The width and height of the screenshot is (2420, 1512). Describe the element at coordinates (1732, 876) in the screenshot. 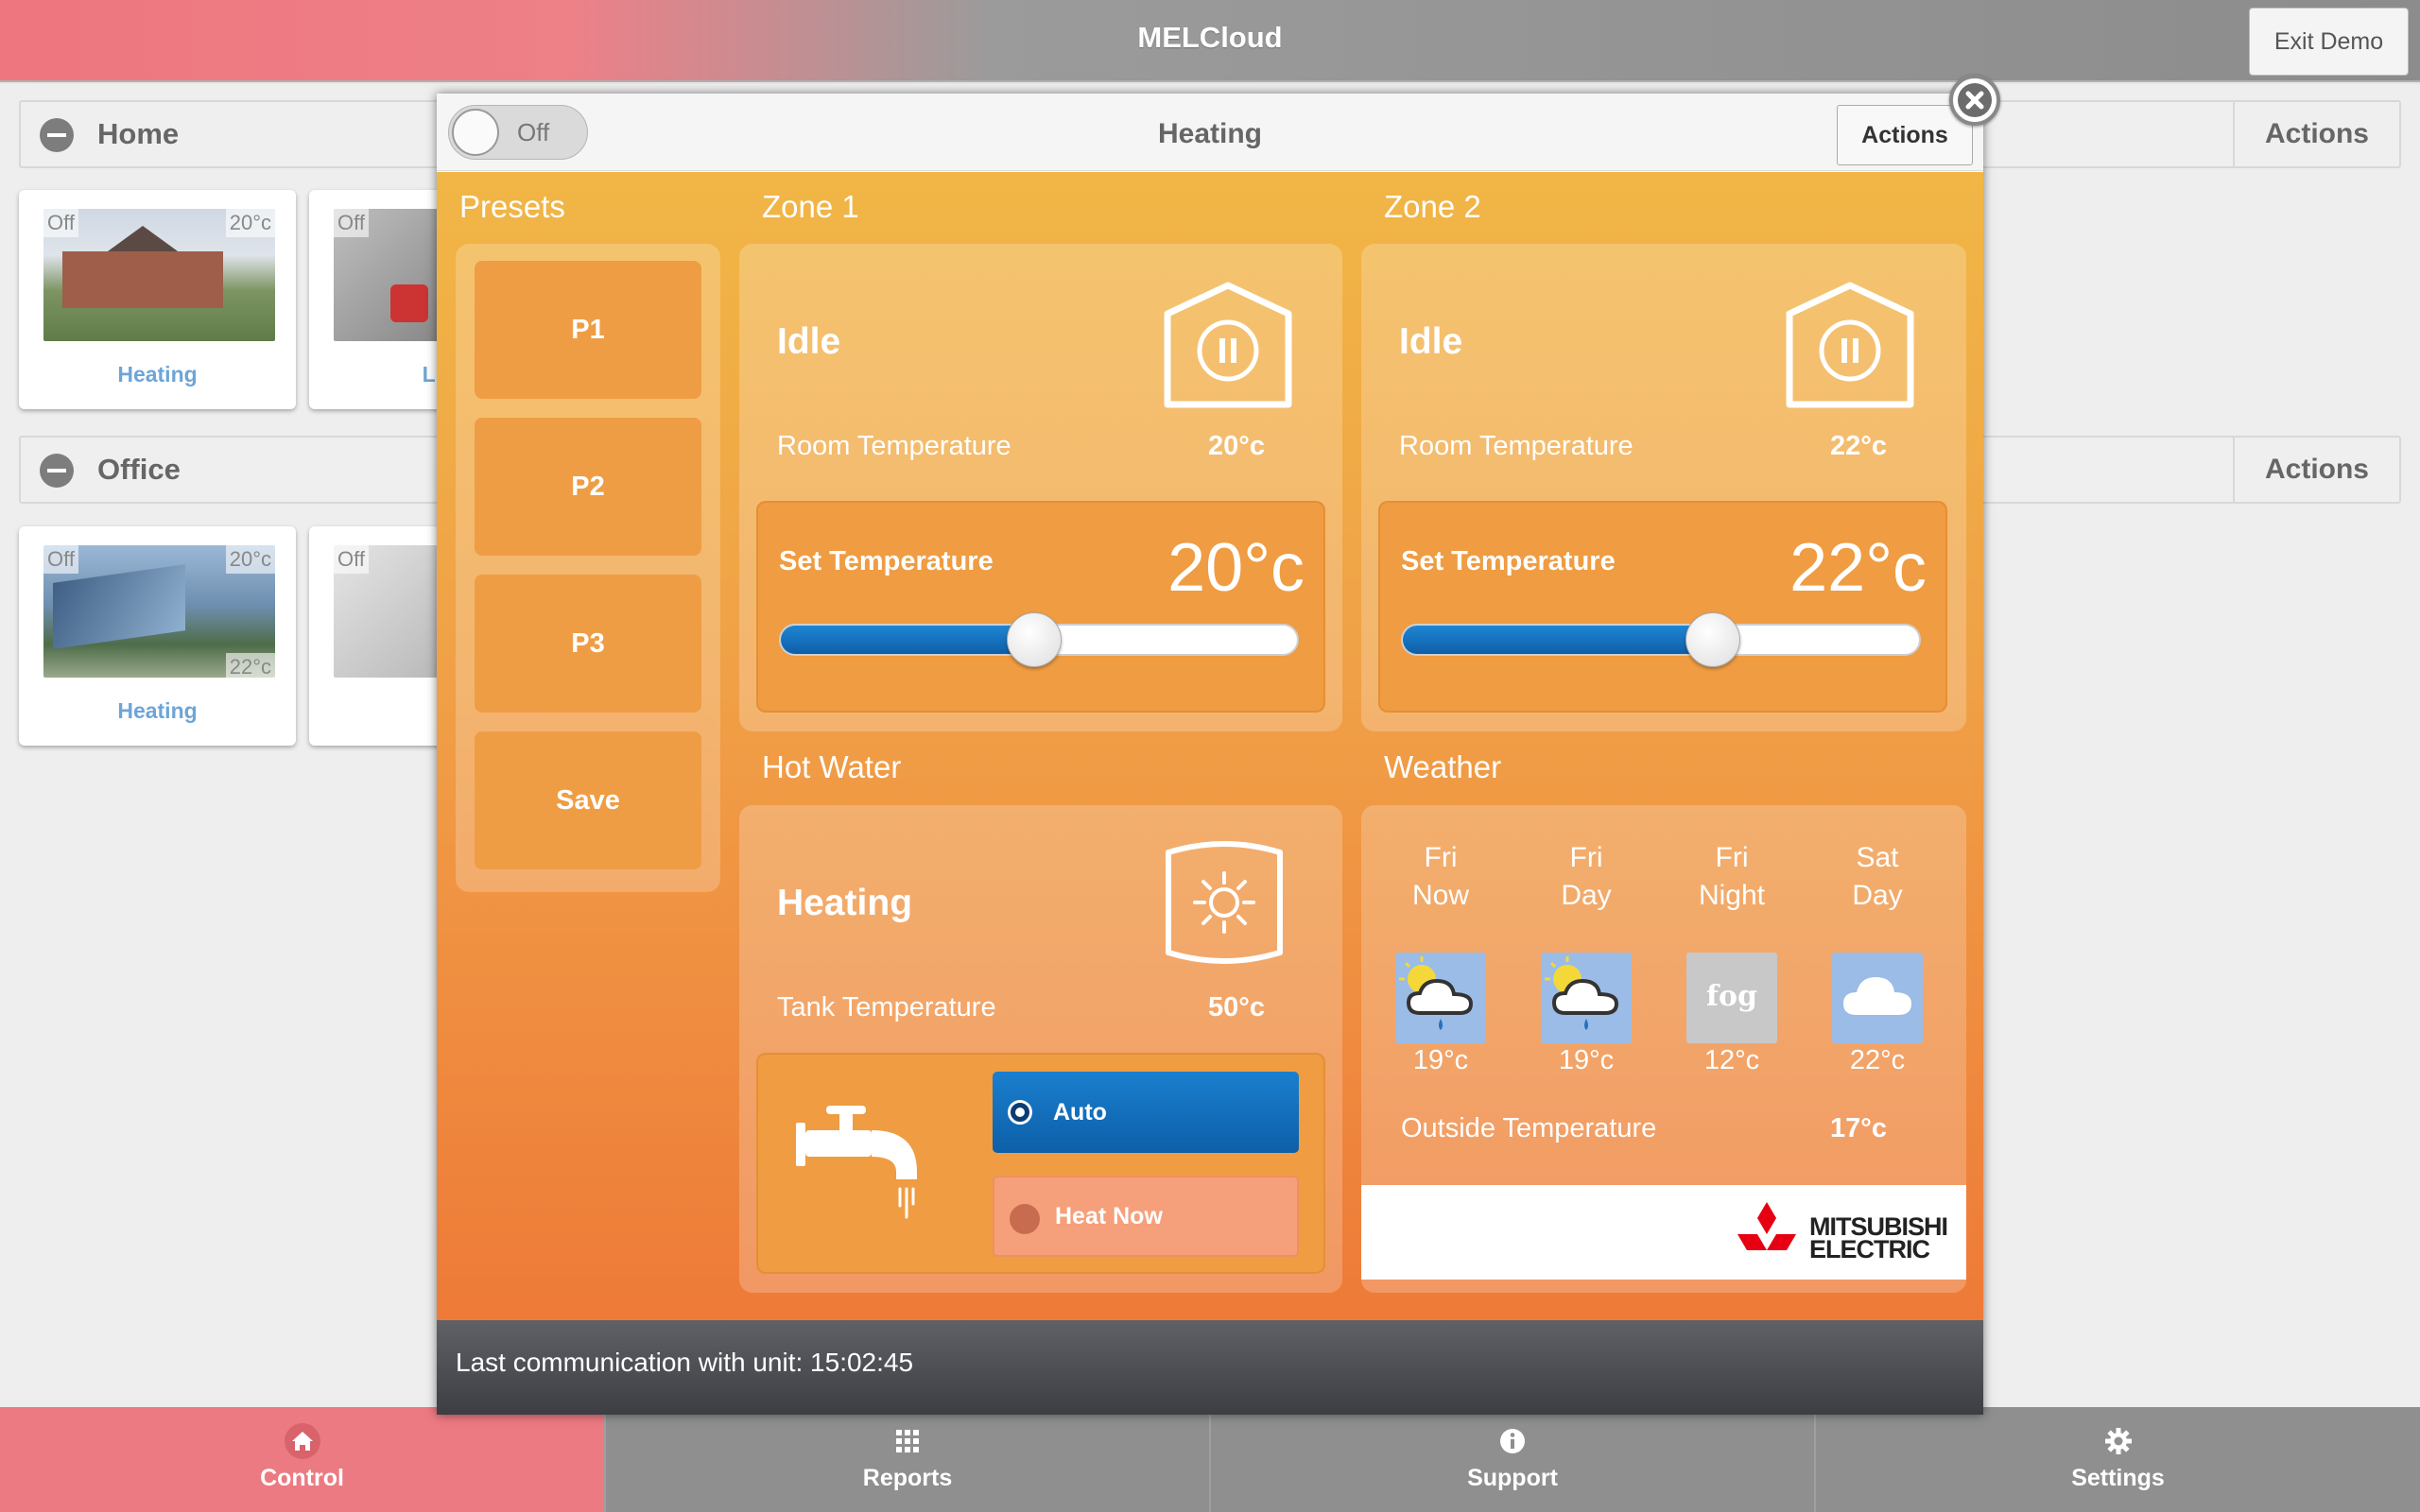

I see `forecast-day: Fri Night` at that location.